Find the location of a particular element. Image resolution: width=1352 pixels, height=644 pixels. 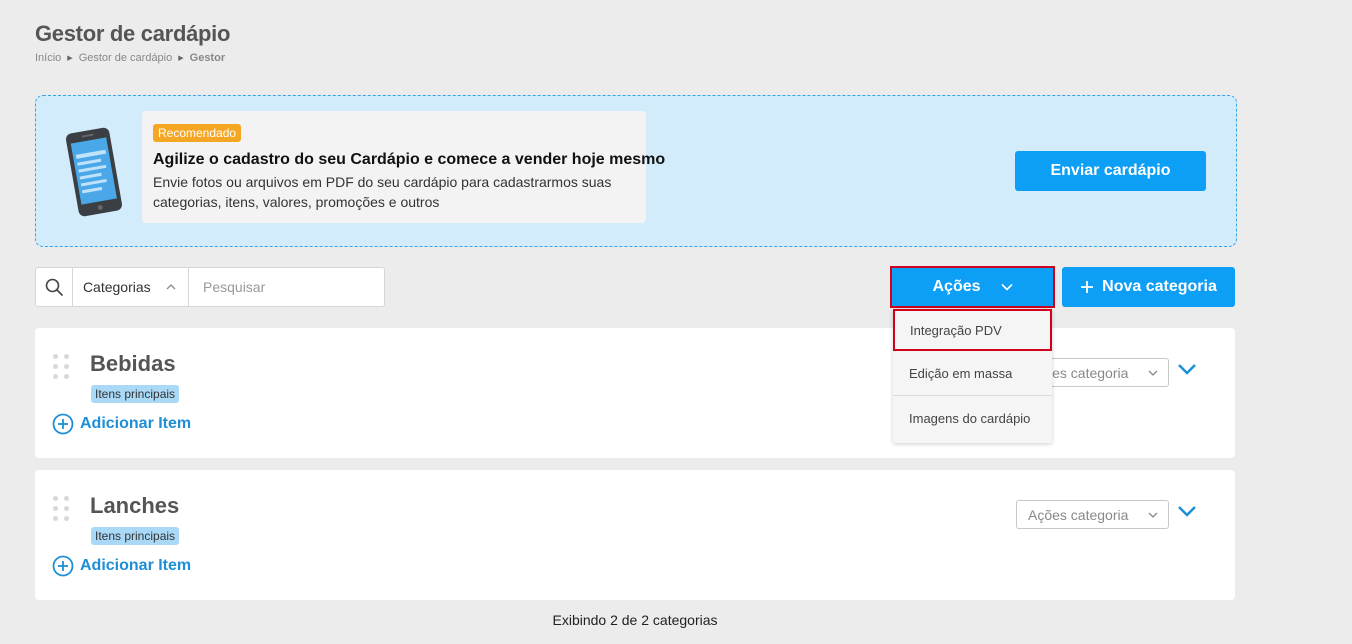

filter-select: Categorias is located at coordinates (131, 287).